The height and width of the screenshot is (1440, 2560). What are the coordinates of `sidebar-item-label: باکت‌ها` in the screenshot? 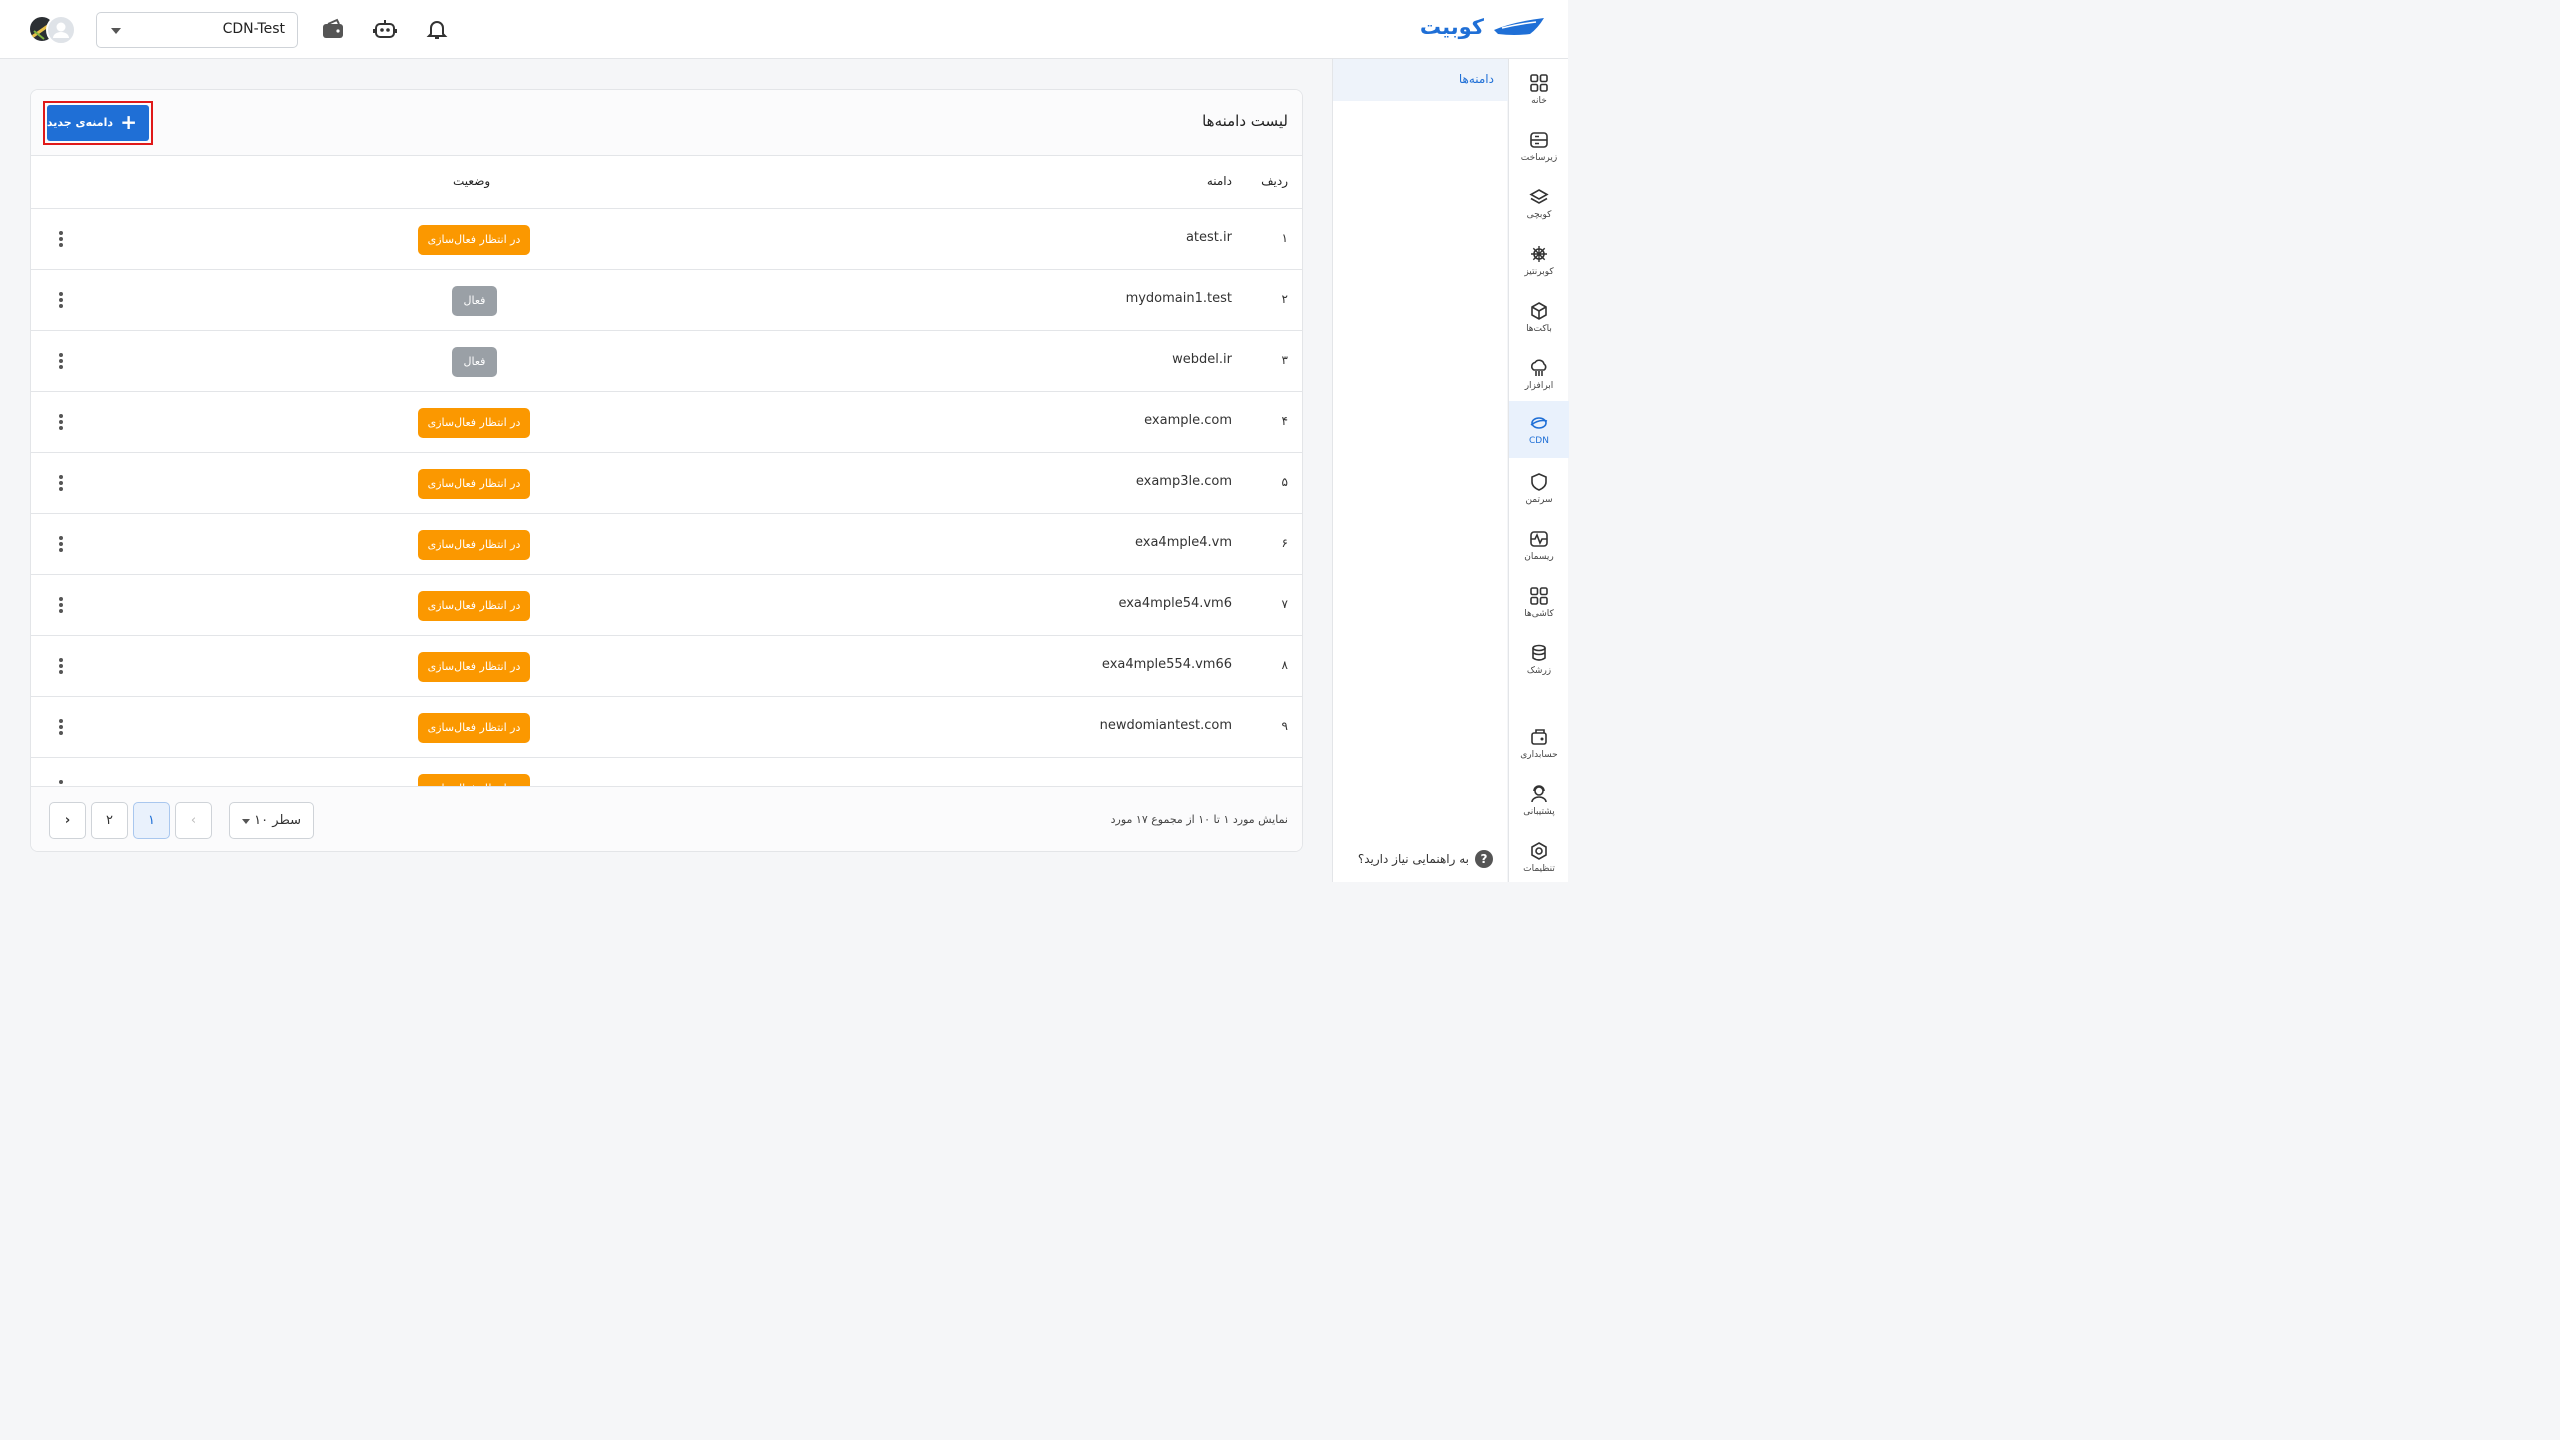 It's located at (1539, 329).